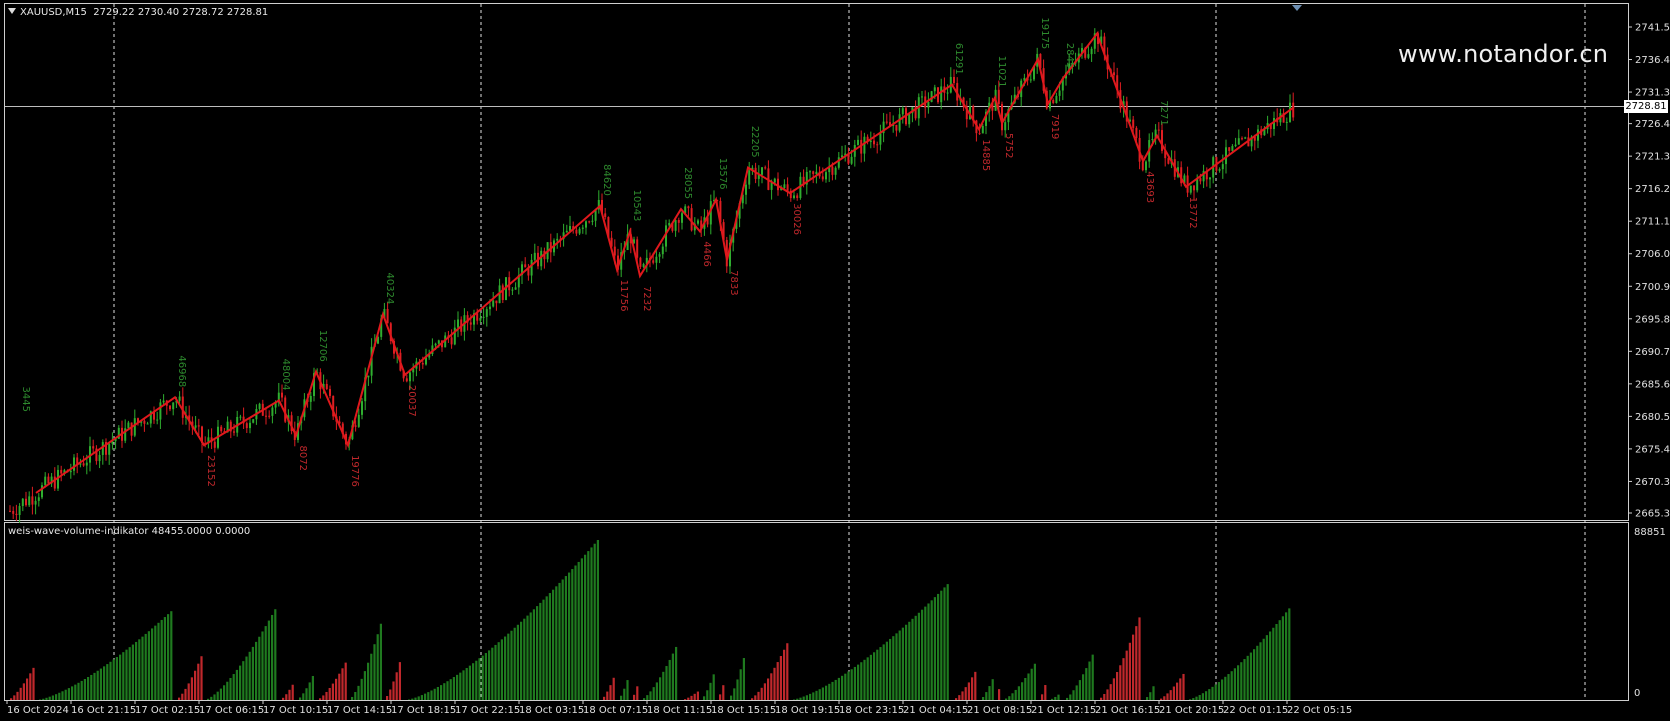  I want to click on scroll-marker-icon, so click(1297, 8).